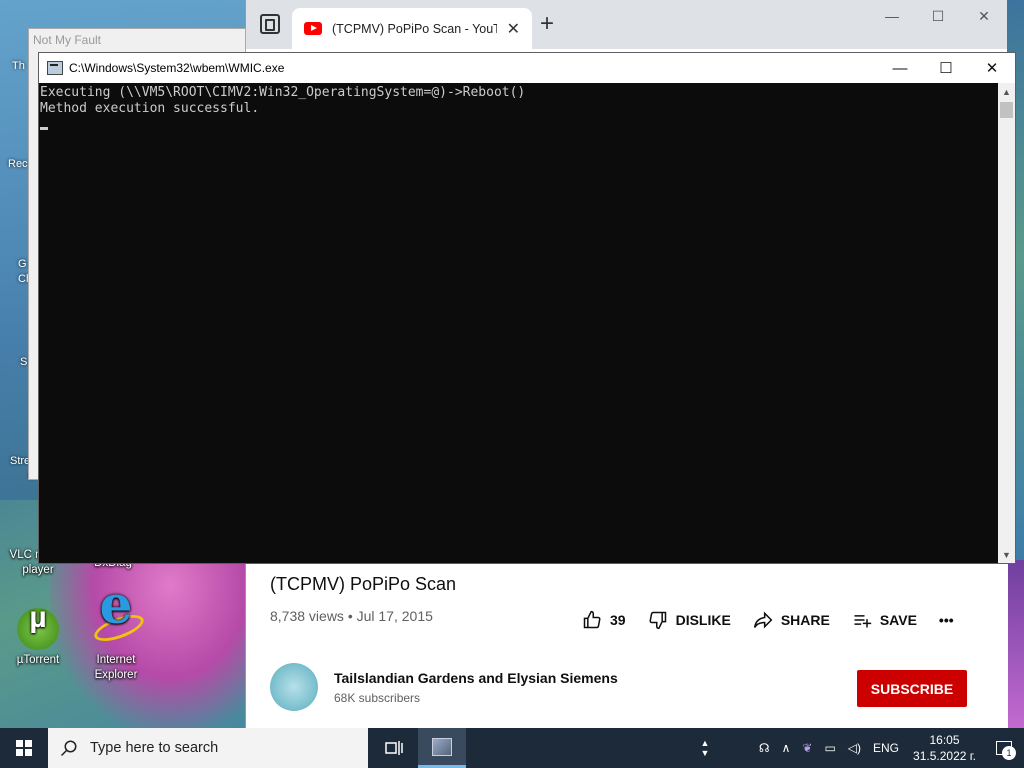 This screenshot has height=768, width=1024. I want to click on console-titlebar: C:\Windows\System32\wbem\WMIC.exe — ☐ ✕, so click(527, 68).